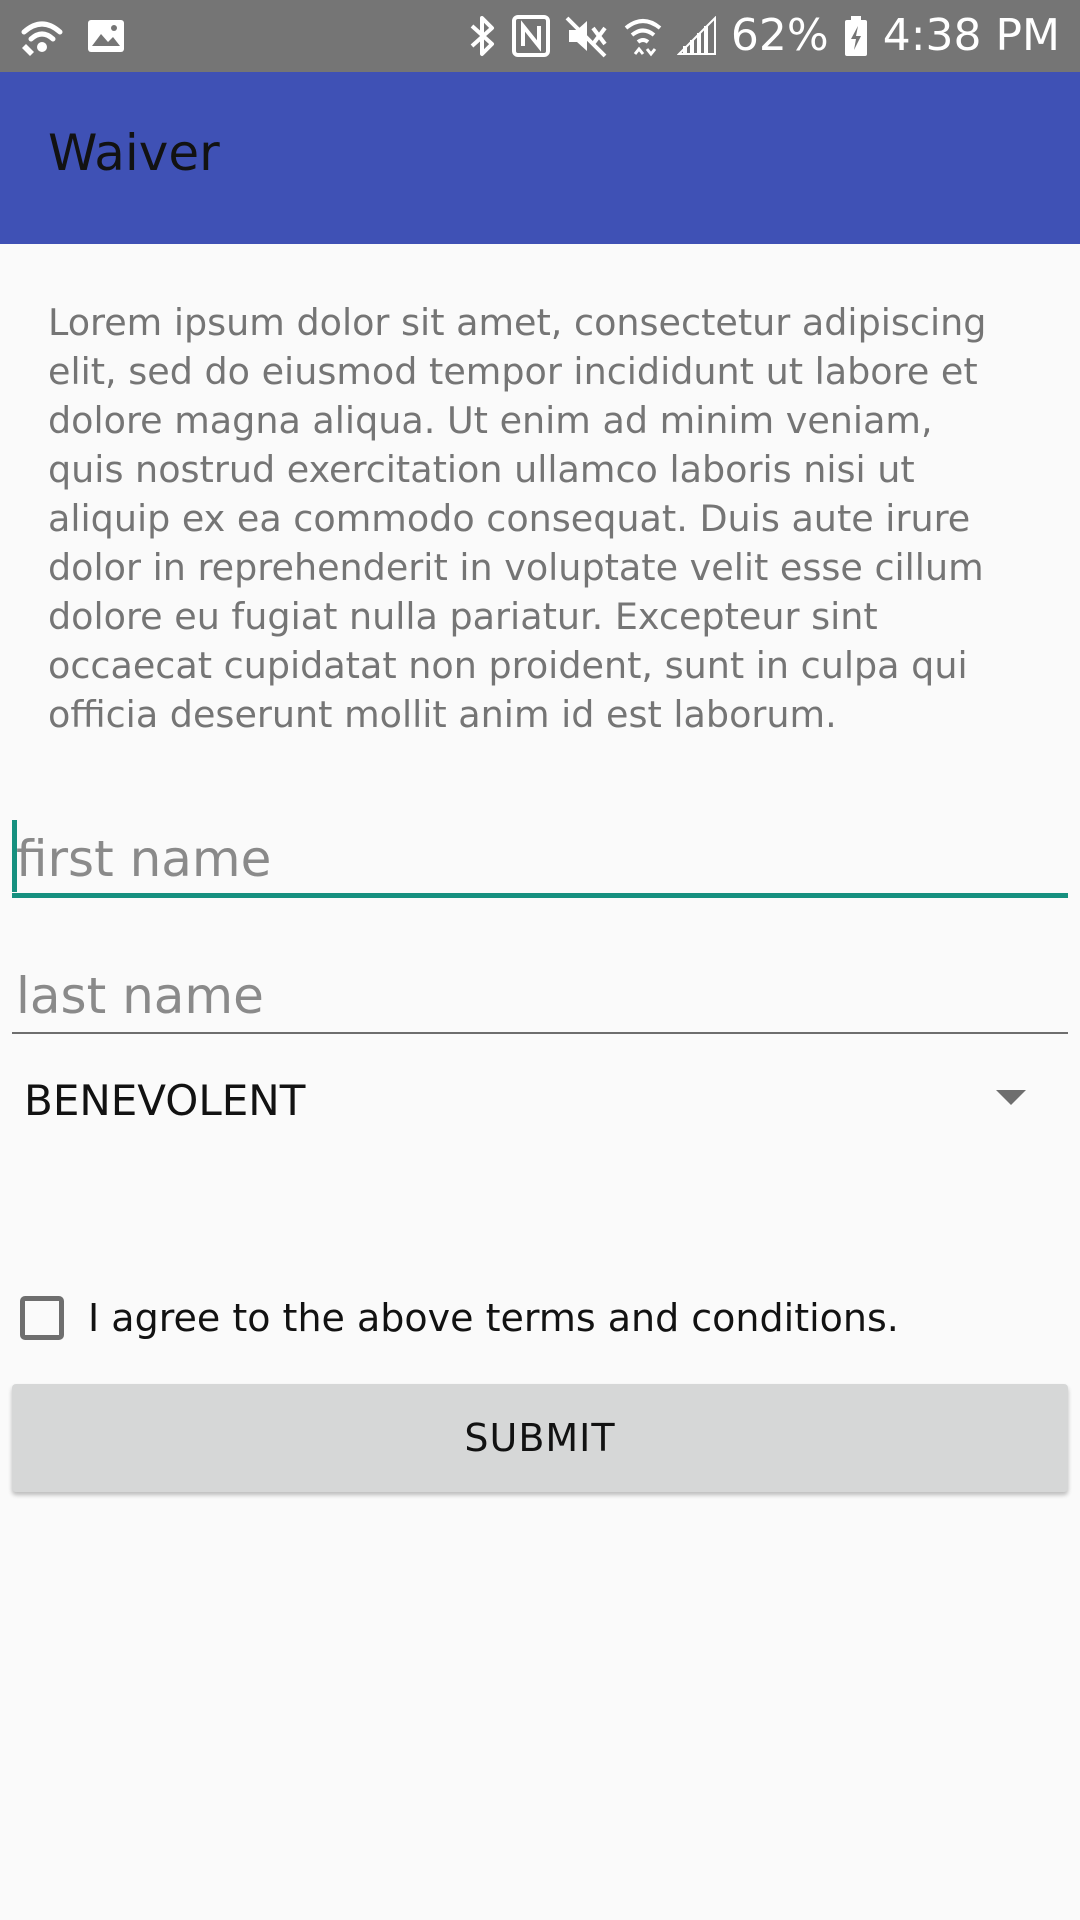 The height and width of the screenshot is (1920, 1080). What do you see at coordinates (134, 153) in the screenshot?
I see `app-title: Waiver` at bounding box center [134, 153].